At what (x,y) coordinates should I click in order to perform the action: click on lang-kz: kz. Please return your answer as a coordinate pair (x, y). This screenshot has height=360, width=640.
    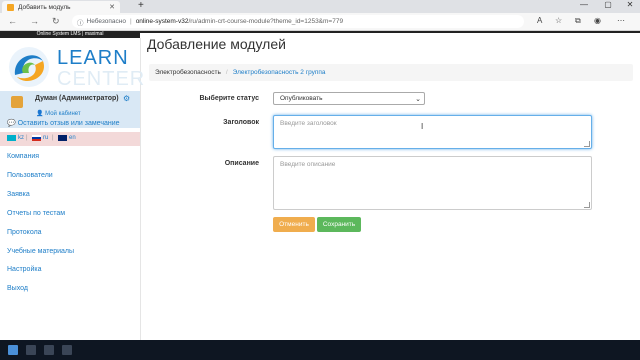
    Looking at the image, I should click on (15, 138).